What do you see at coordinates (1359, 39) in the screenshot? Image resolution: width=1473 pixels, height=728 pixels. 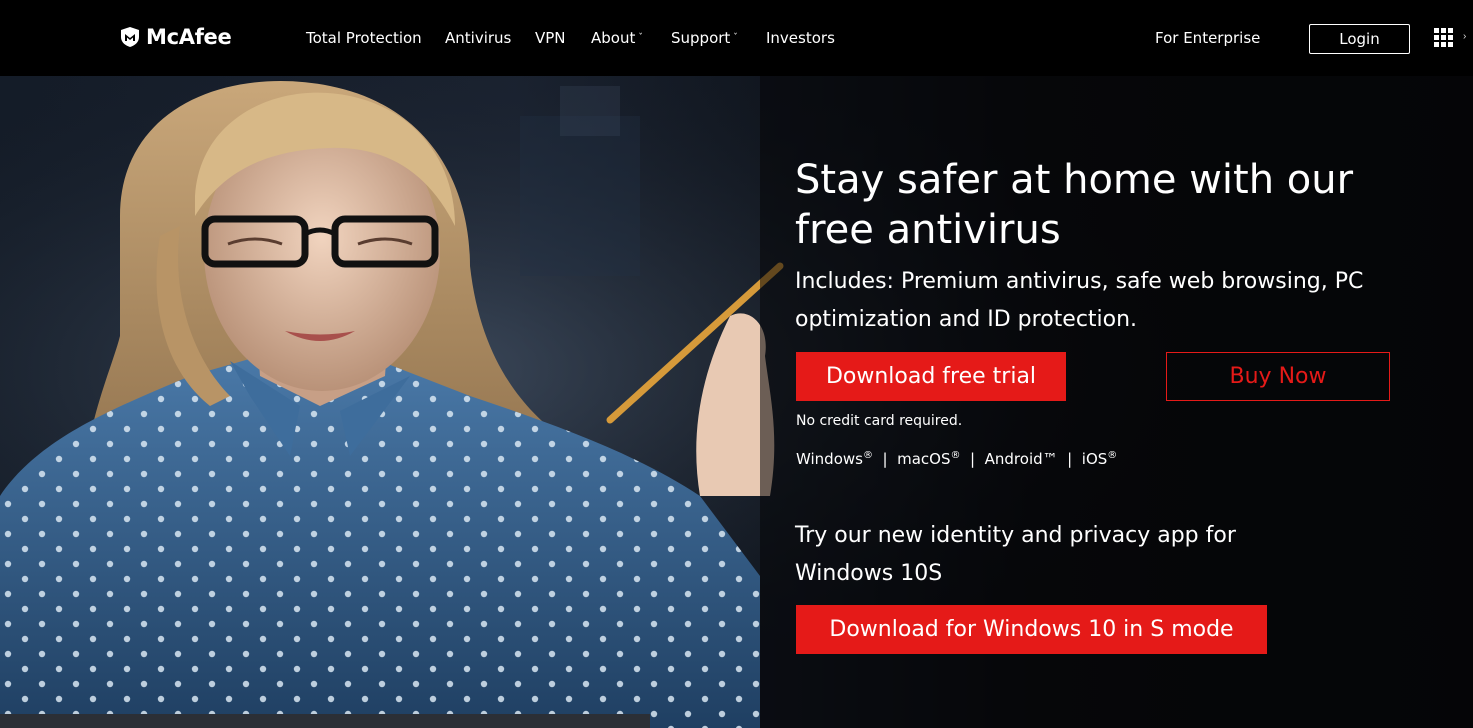 I see `login-button: Login` at bounding box center [1359, 39].